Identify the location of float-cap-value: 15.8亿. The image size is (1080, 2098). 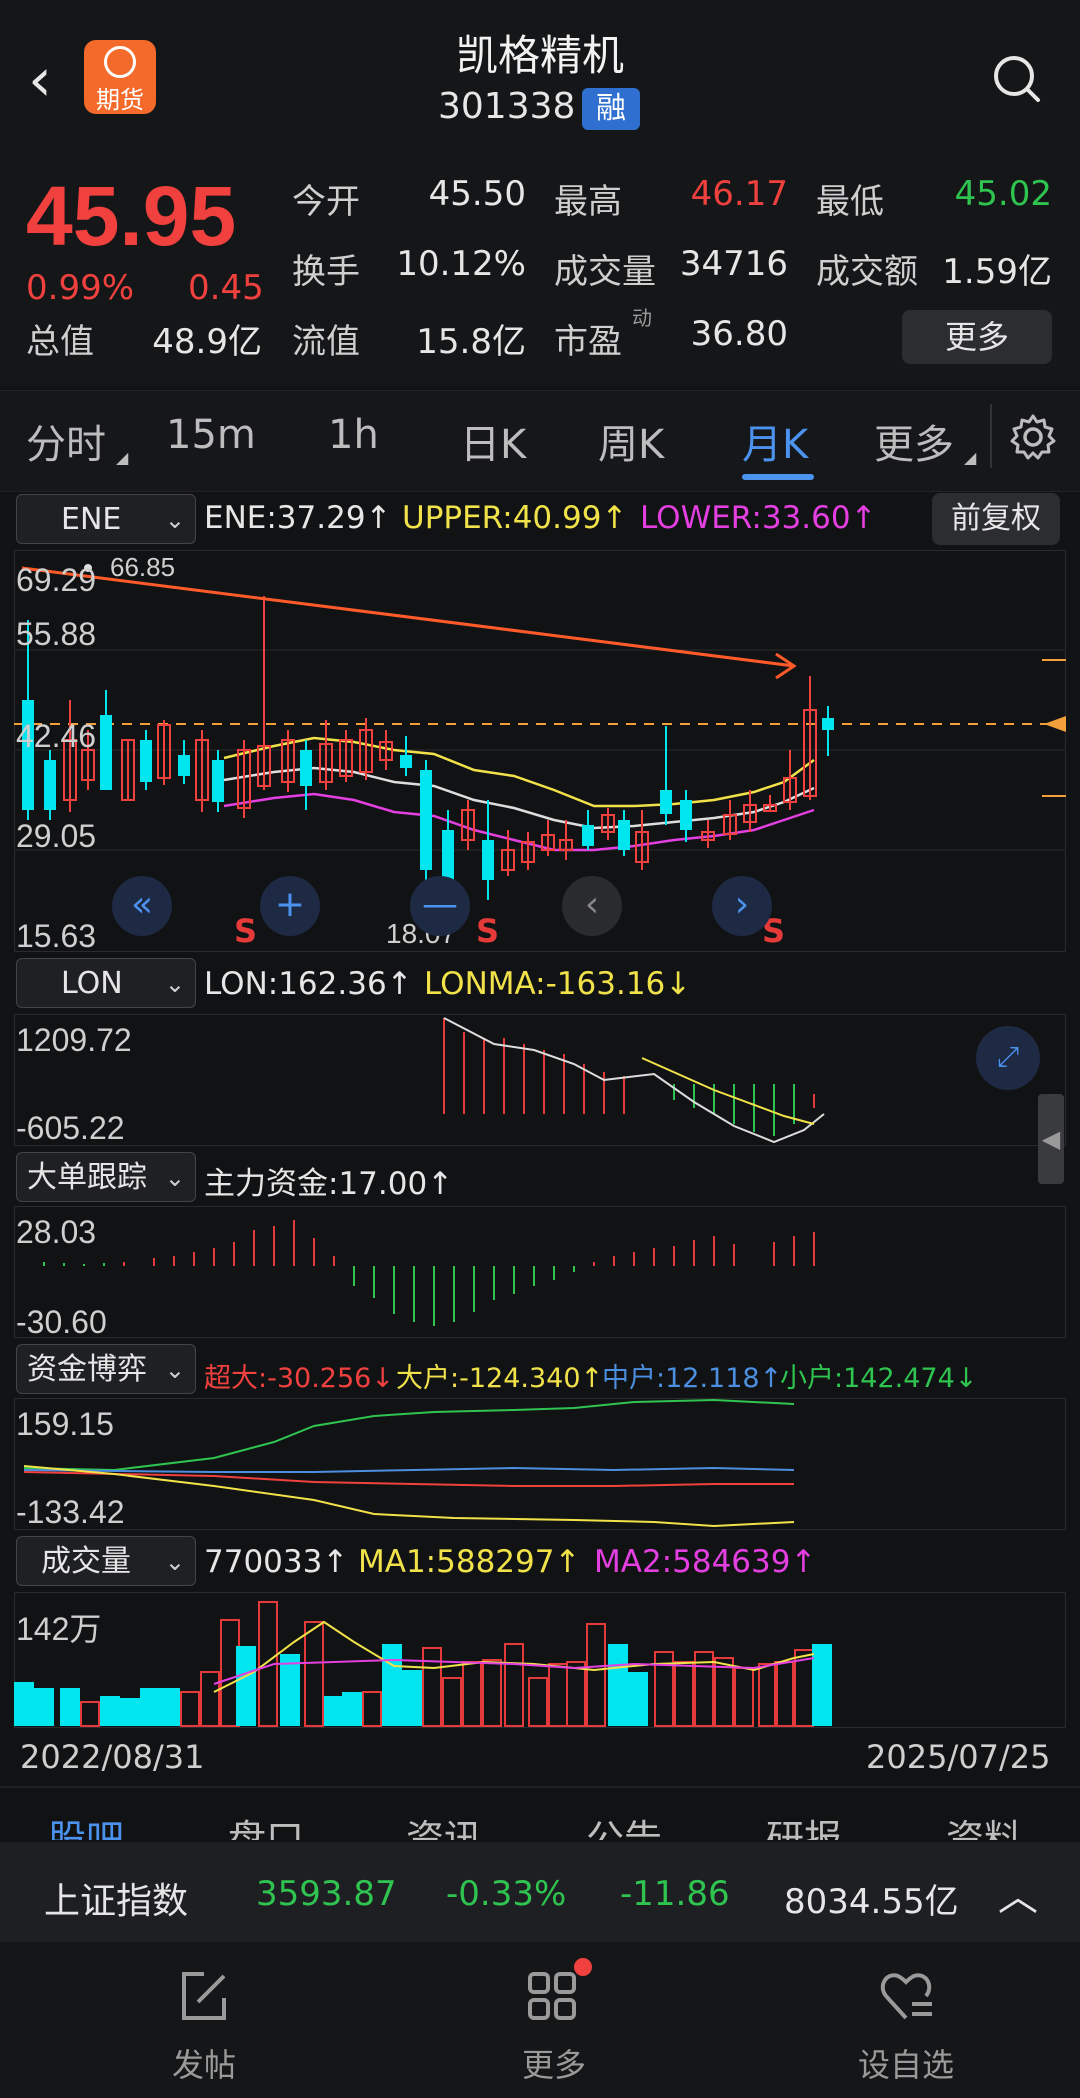
(471, 342).